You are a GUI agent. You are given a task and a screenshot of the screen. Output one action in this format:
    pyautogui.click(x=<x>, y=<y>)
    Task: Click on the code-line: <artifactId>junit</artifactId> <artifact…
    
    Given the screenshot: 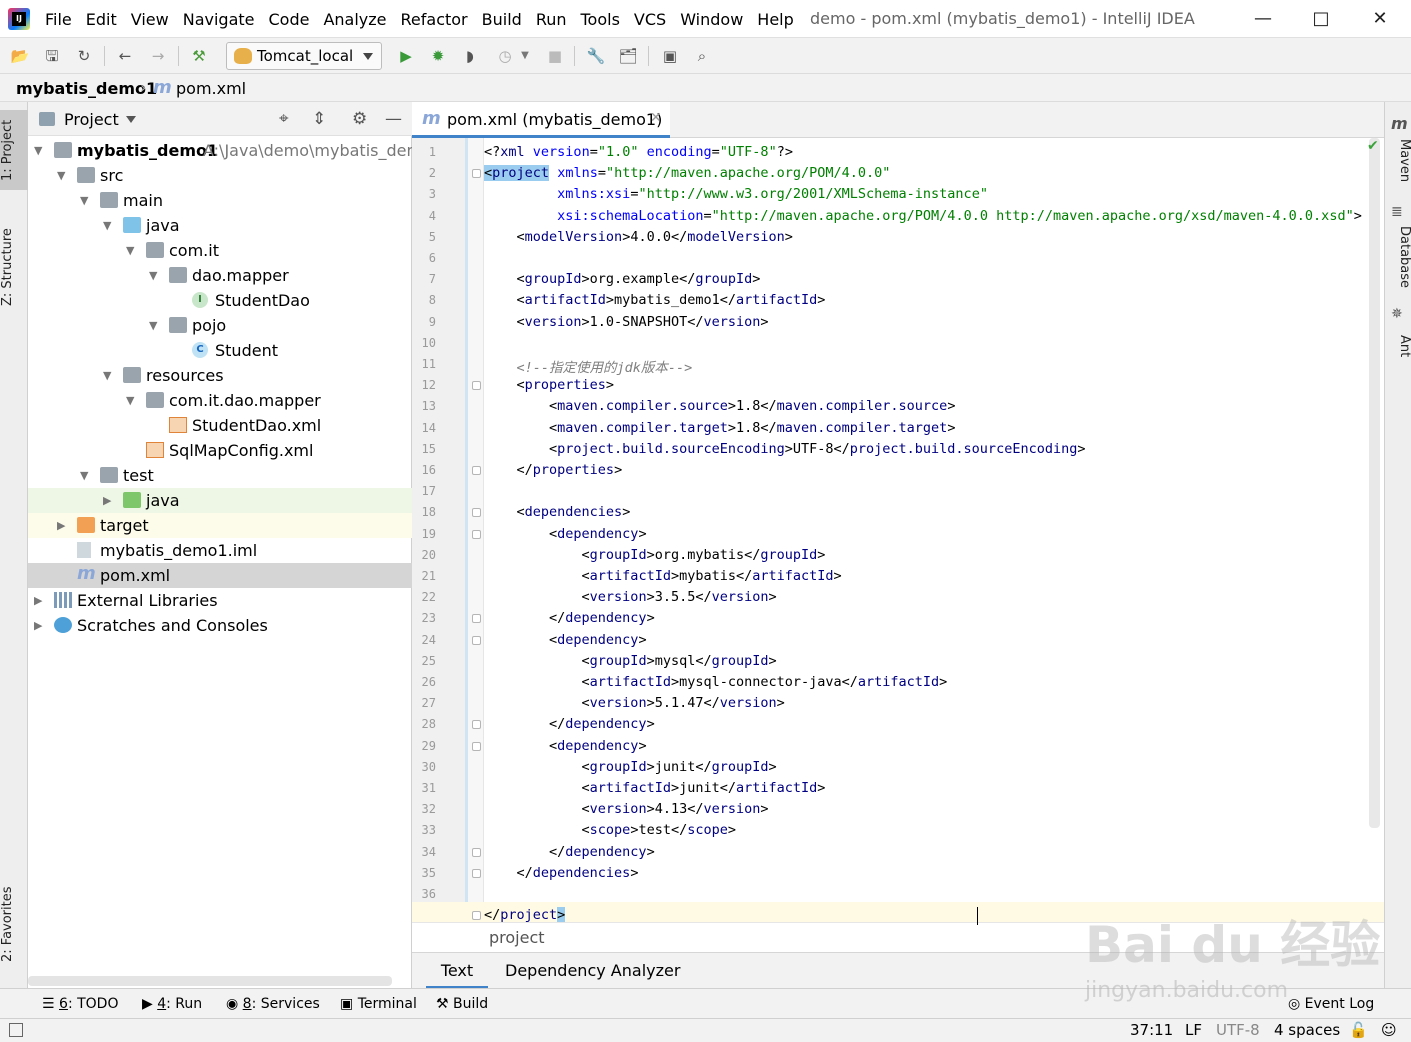 What is the action you would take?
    pyautogui.click(x=655, y=788)
    